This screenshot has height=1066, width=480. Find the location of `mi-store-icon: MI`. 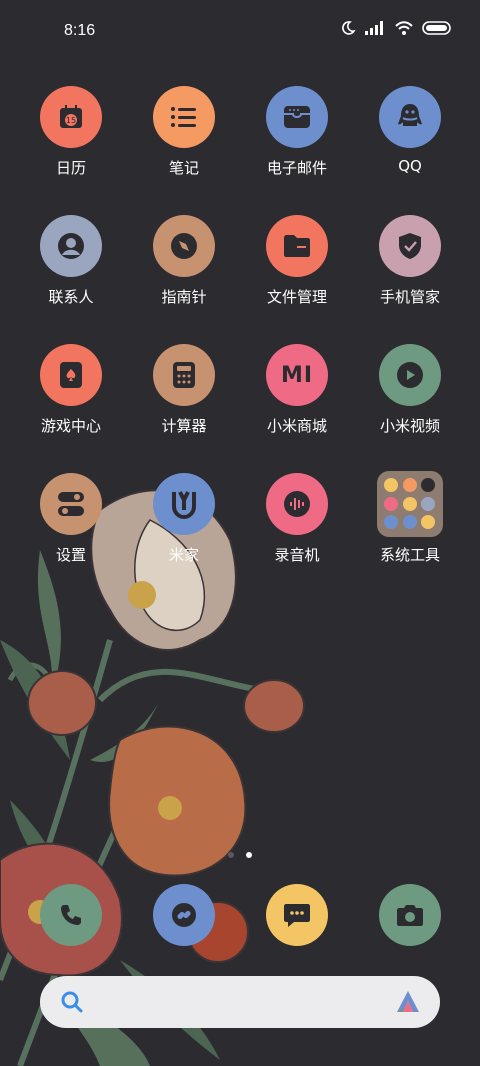

mi-store-icon: MI is located at coordinates (297, 375).